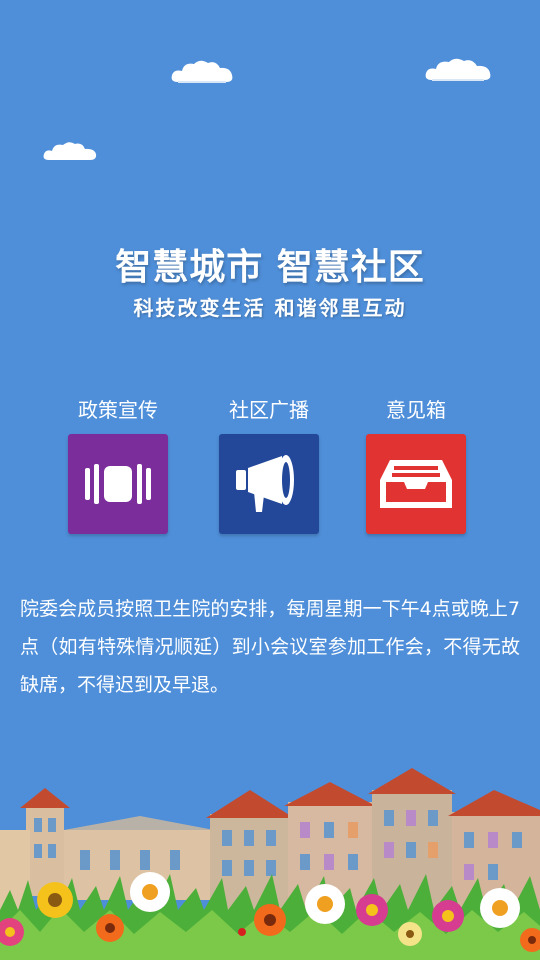 This screenshot has height=960, width=540. I want to click on policy-button, so click(118, 484).